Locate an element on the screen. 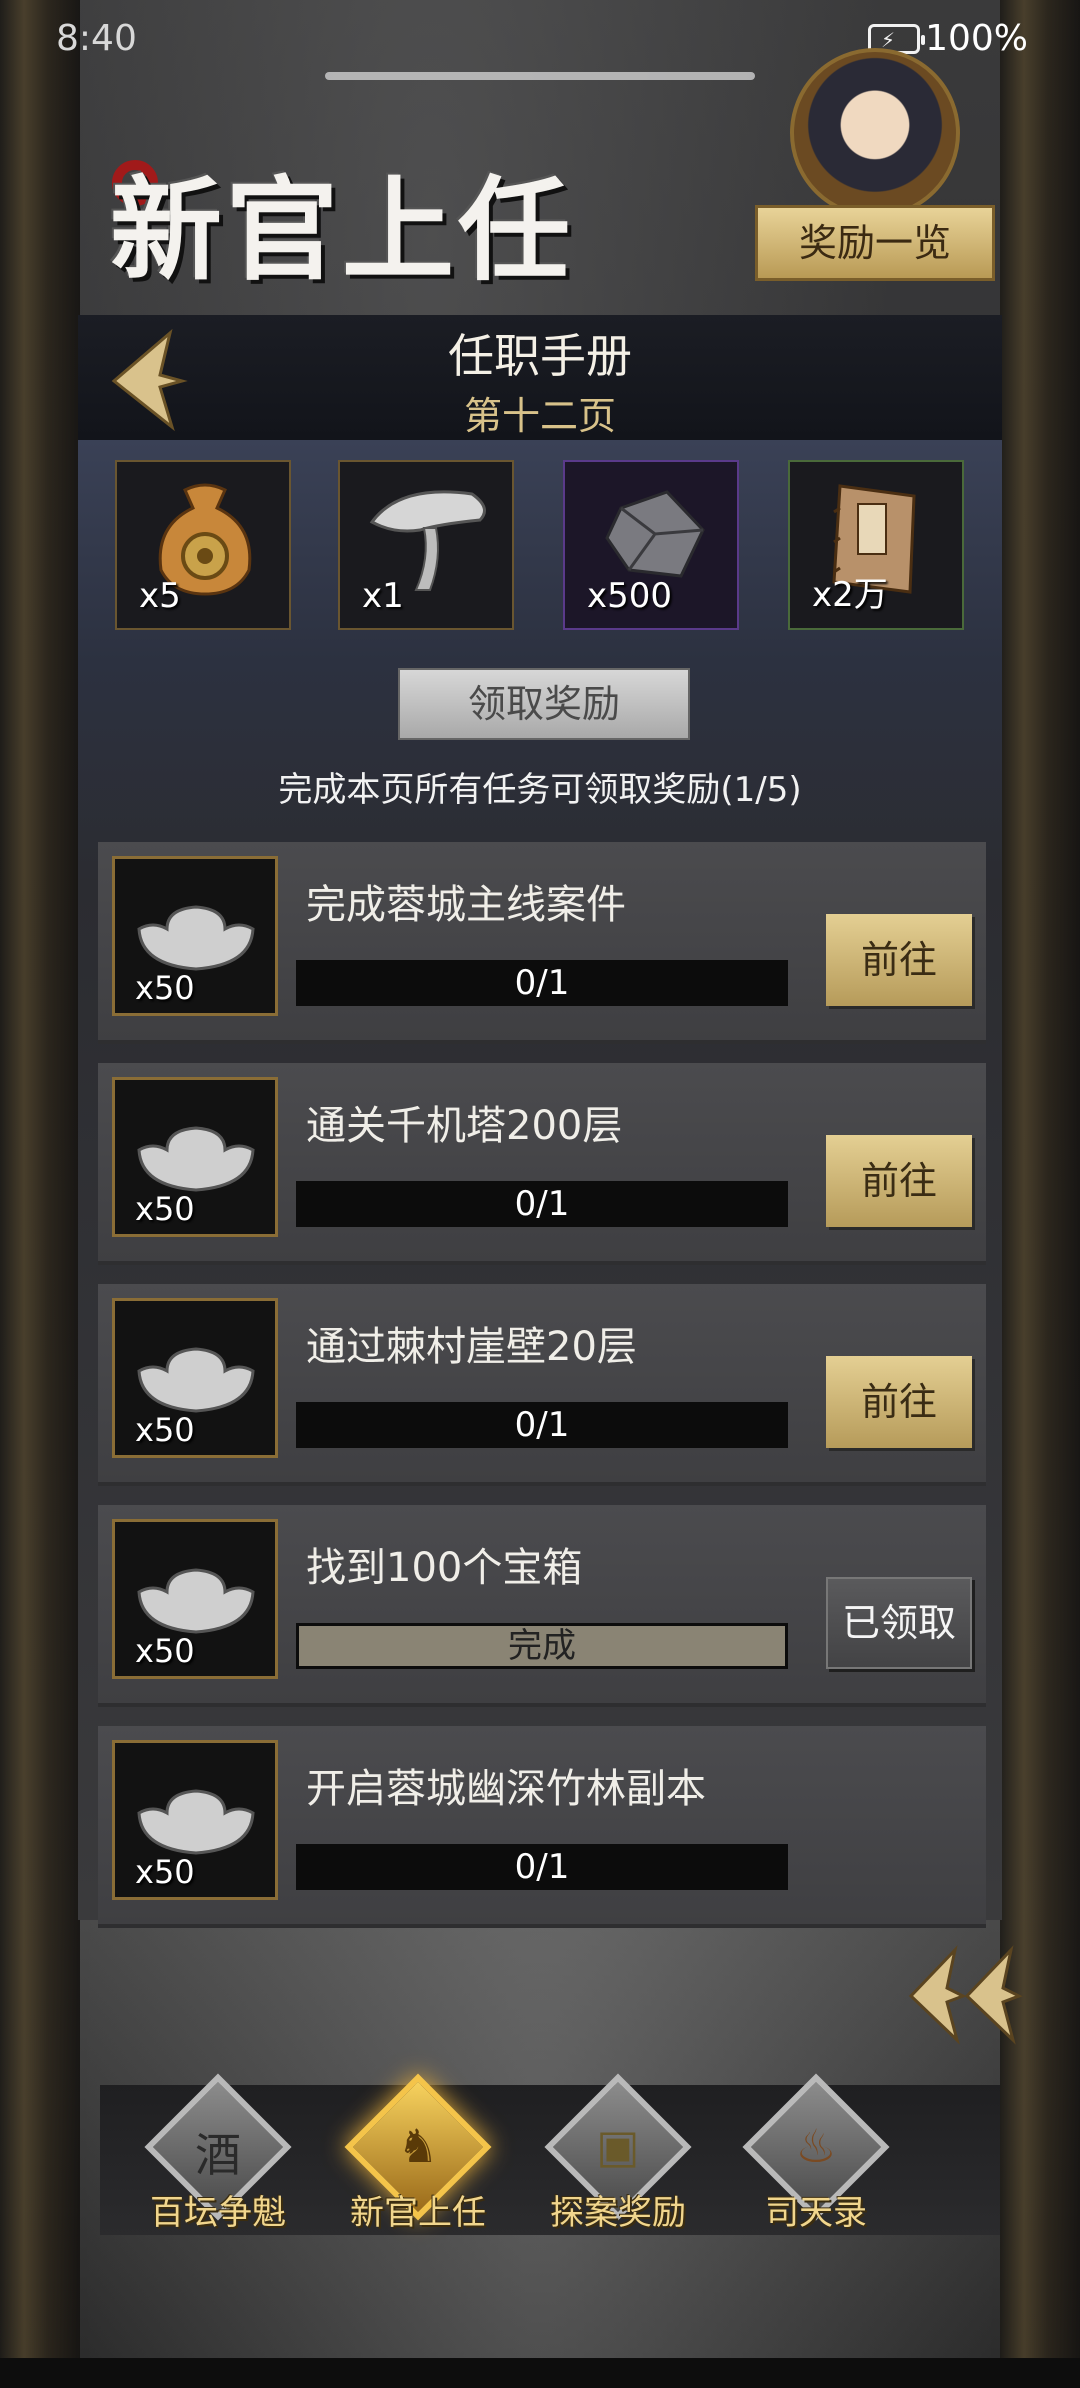  collapse-double-arrow-icon is located at coordinates (965, 1995).